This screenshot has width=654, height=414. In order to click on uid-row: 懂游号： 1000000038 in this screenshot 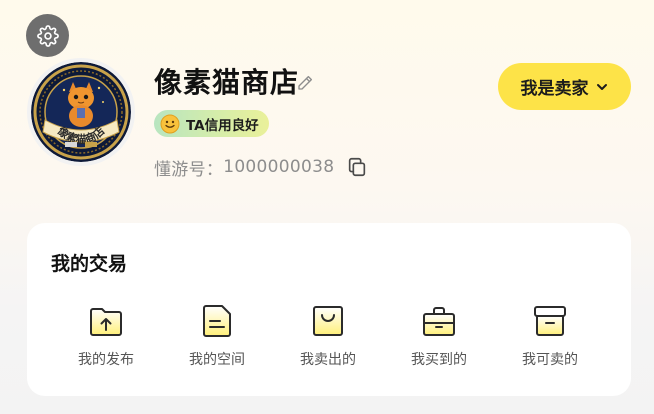, I will do `click(261, 167)`.